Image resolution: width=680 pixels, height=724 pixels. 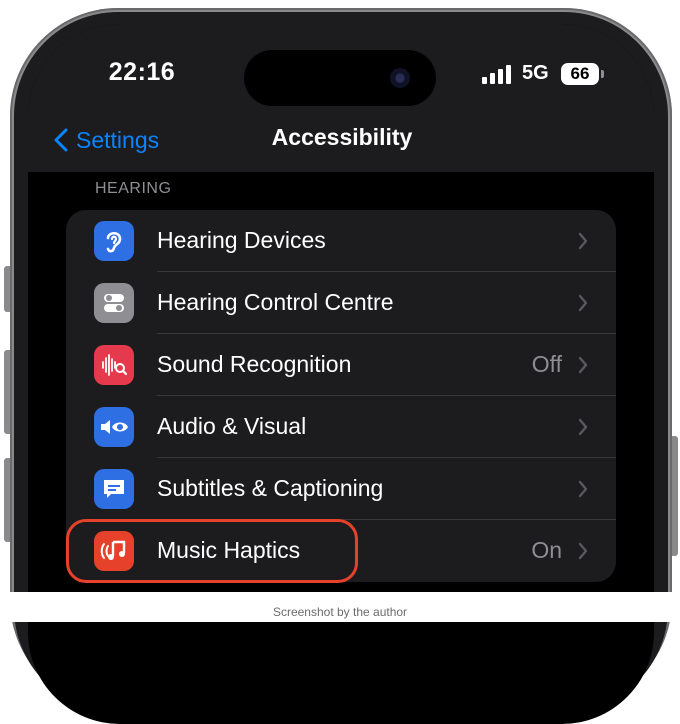 I want to click on status-time: 22:16, so click(x=142, y=72).